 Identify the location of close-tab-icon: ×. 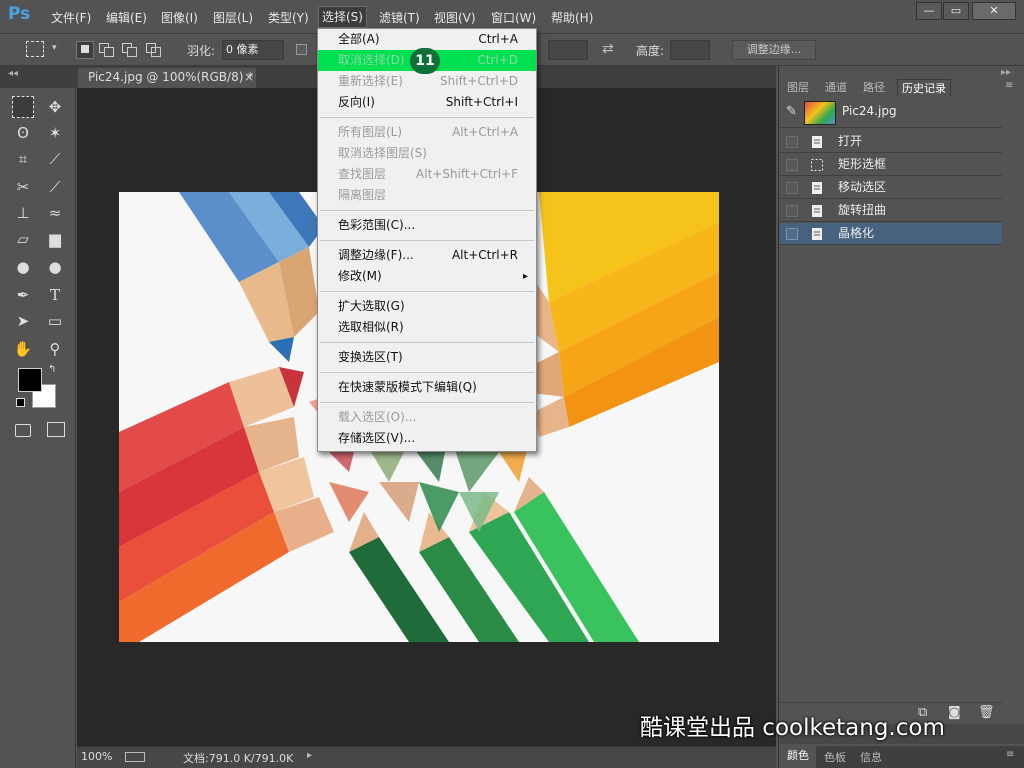
(249, 77).